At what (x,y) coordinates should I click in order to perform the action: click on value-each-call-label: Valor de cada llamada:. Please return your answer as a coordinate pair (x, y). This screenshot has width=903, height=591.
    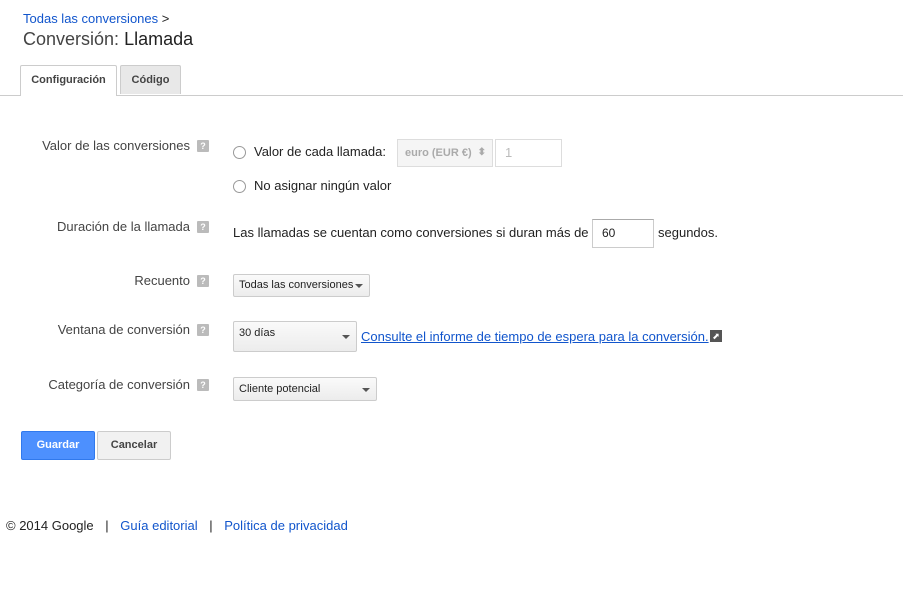
    Looking at the image, I should click on (320, 151).